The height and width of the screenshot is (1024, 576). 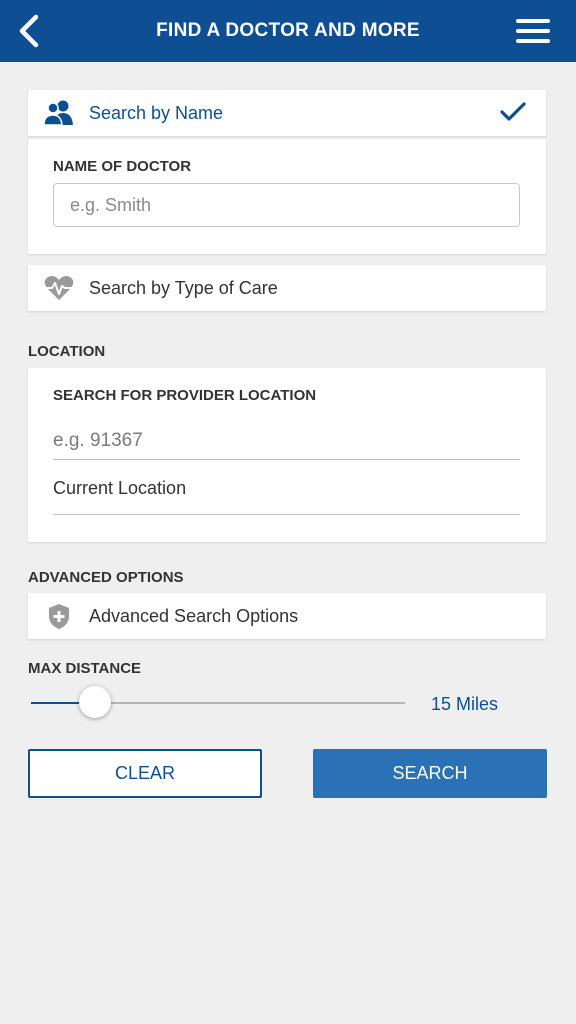 What do you see at coordinates (122, 166) in the screenshot?
I see `name-of-doctor-label: NAME OF DOCTOR` at bounding box center [122, 166].